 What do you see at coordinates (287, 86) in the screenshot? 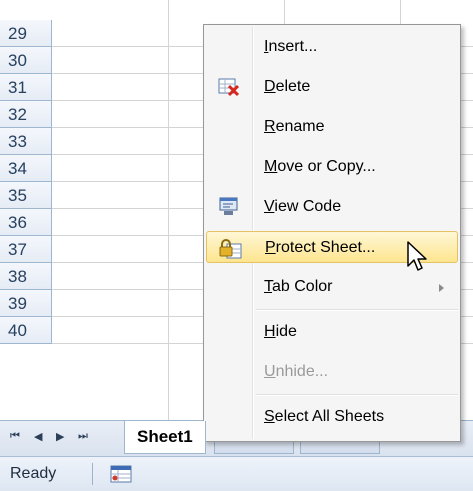
I see `menu-item-label: Delete` at bounding box center [287, 86].